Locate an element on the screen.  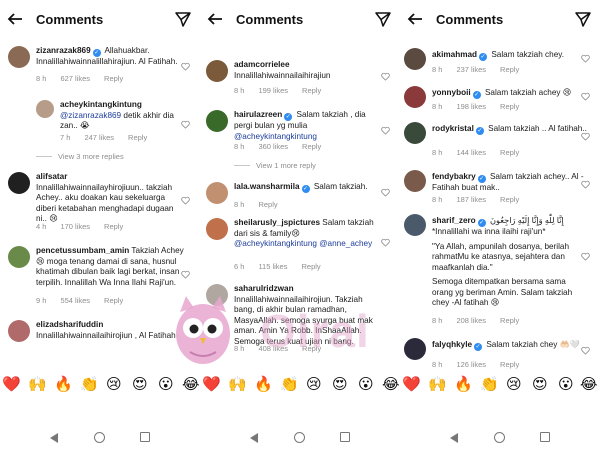
comment-username: acheykintangkintung is located at coordinates (101, 104).